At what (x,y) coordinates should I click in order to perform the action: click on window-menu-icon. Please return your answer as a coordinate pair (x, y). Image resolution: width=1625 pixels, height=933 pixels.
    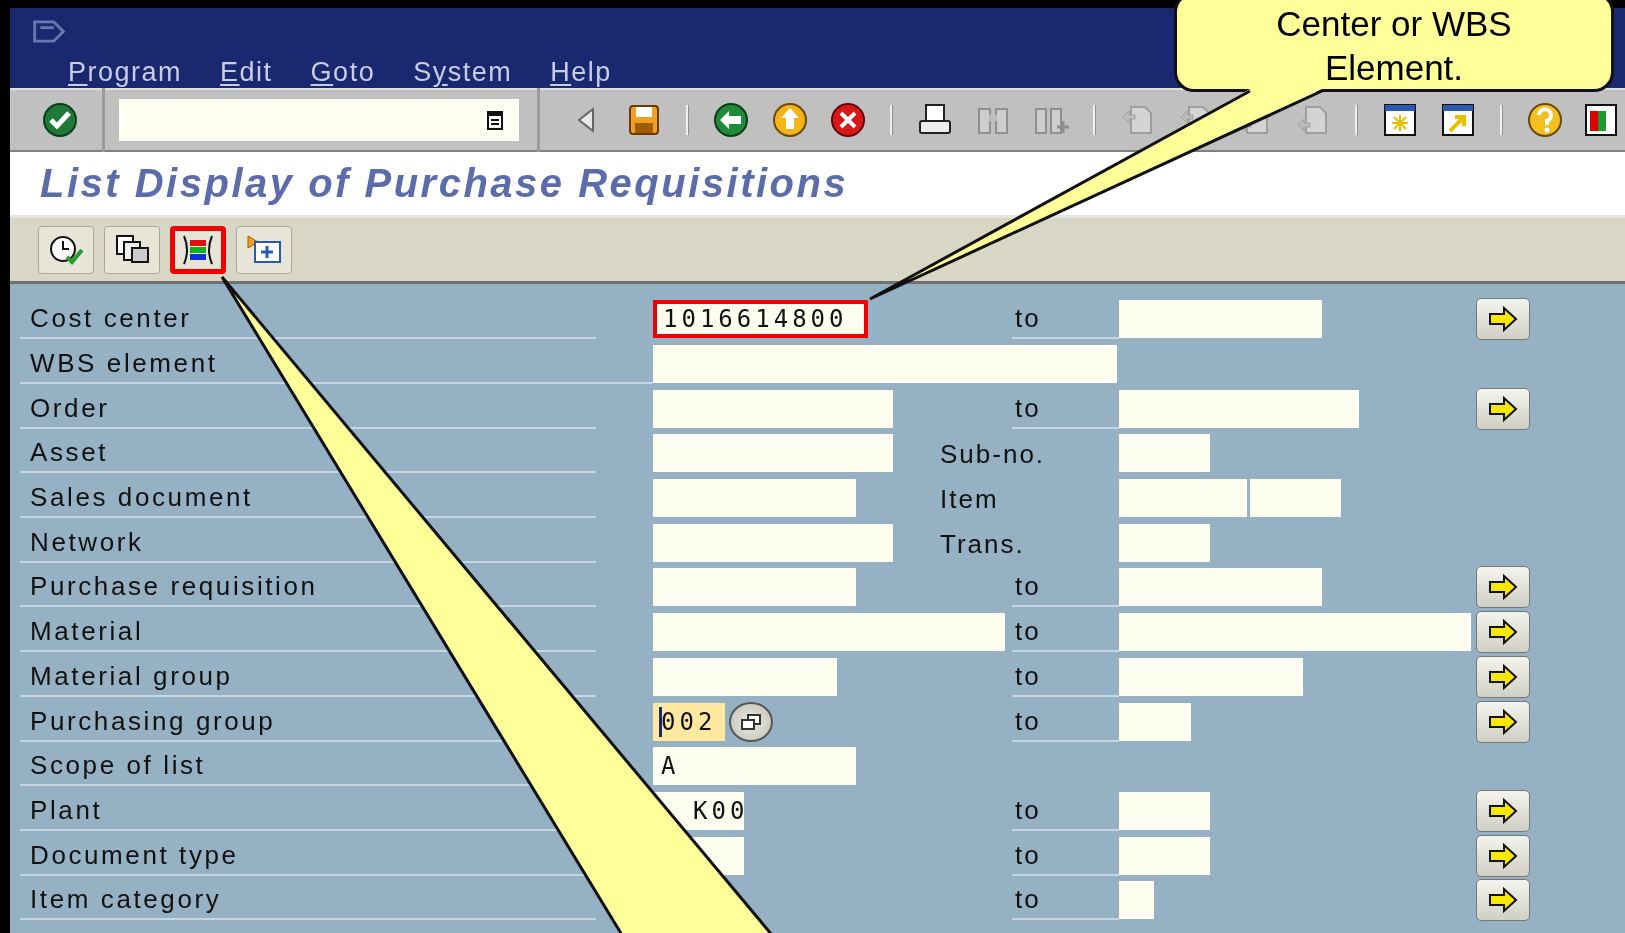
    Looking at the image, I should click on (50, 31).